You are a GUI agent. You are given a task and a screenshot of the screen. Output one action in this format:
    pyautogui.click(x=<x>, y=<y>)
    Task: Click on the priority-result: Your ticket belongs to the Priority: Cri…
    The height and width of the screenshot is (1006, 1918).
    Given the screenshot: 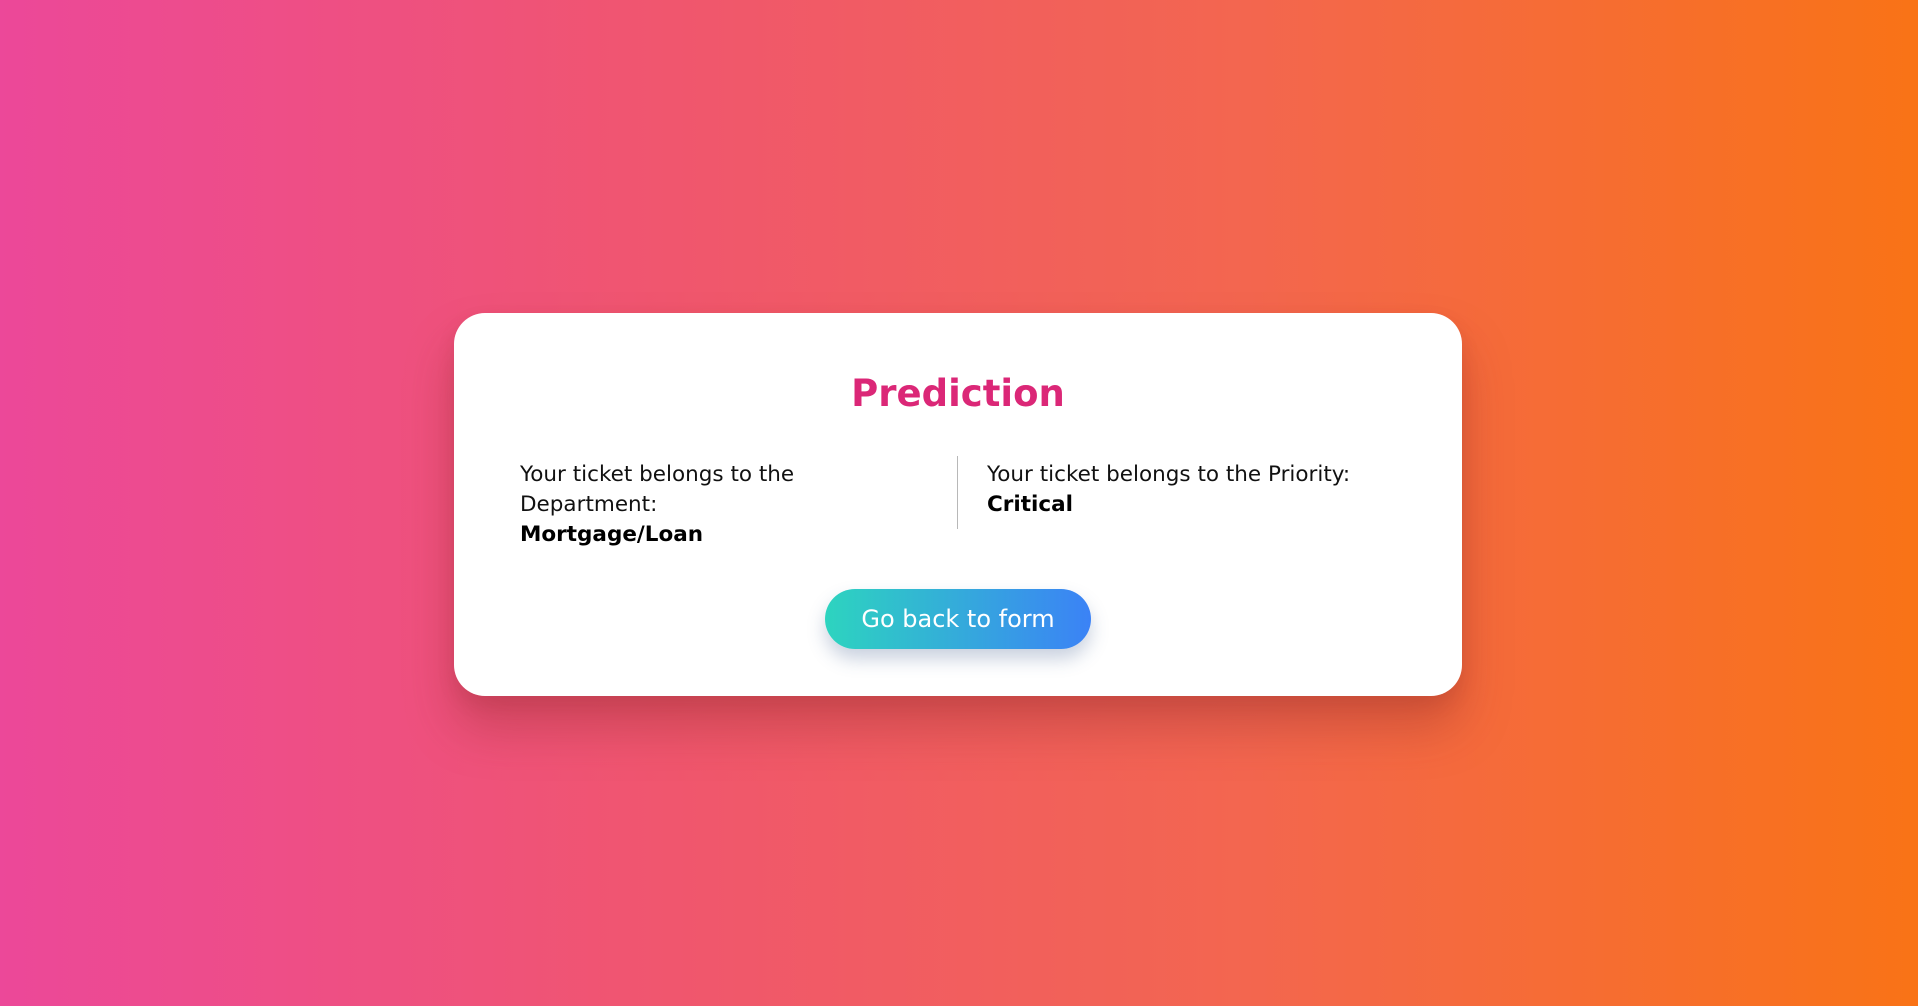 What is the action you would take?
    pyautogui.click(x=1177, y=492)
    